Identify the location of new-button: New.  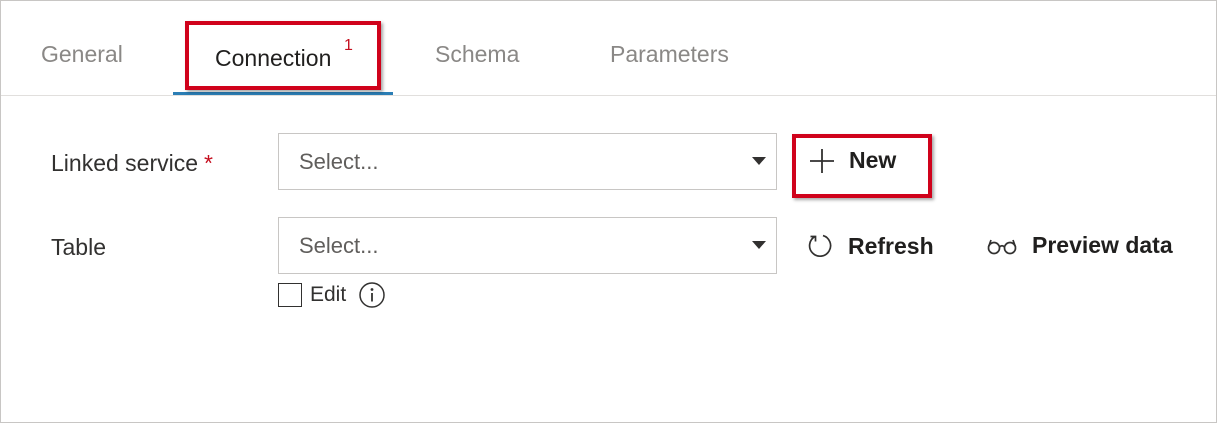
(852, 160).